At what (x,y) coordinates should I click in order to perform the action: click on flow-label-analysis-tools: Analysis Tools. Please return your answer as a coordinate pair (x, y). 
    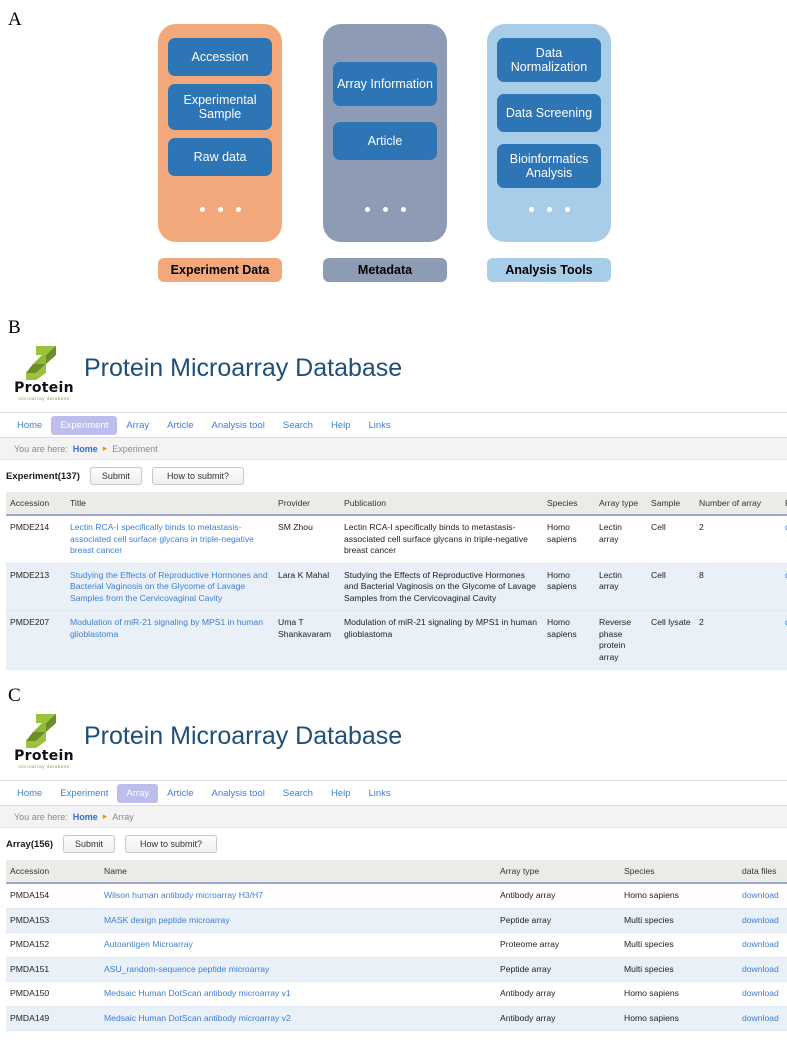
    Looking at the image, I should click on (549, 270).